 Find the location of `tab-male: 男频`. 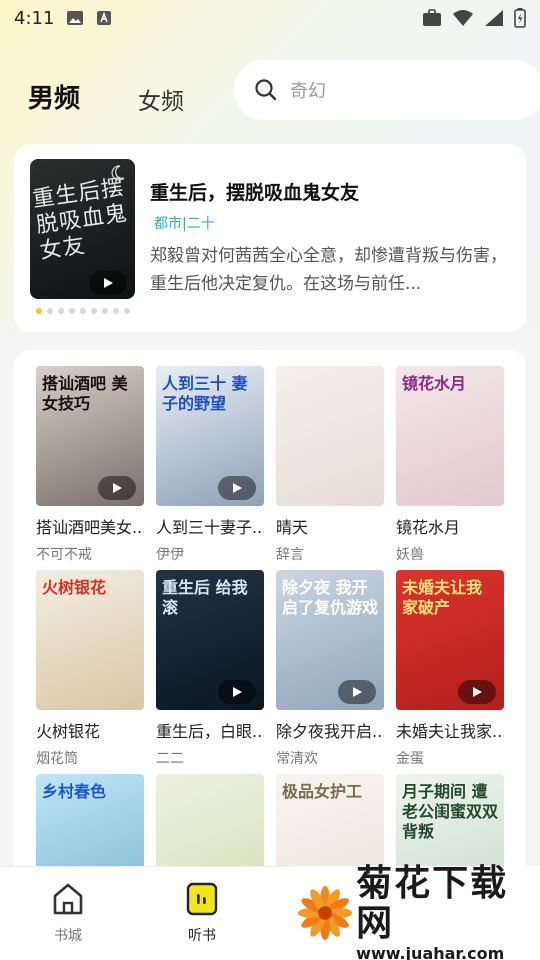

tab-male: 男频 is located at coordinates (54, 96).